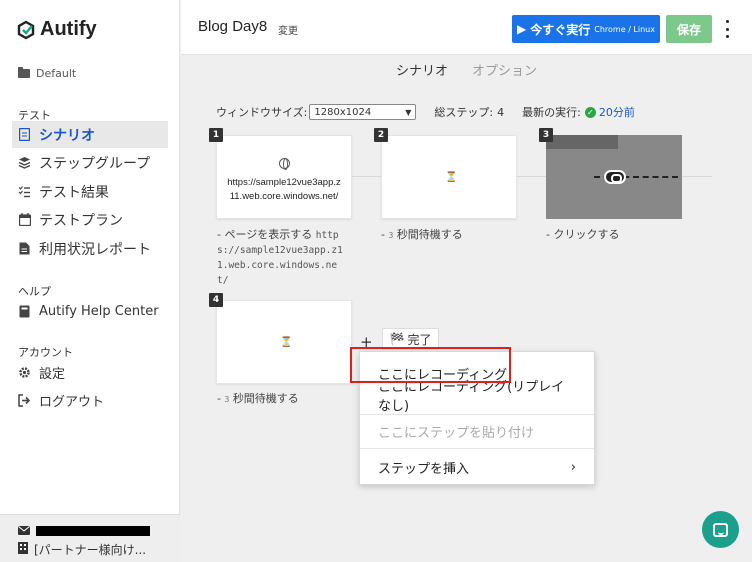 The height and width of the screenshot is (562, 752). What do you see at coordinates (408, 112) in the screenshot?
I see `chevron-down-icon: ▼` at bounding box center [408, 112].